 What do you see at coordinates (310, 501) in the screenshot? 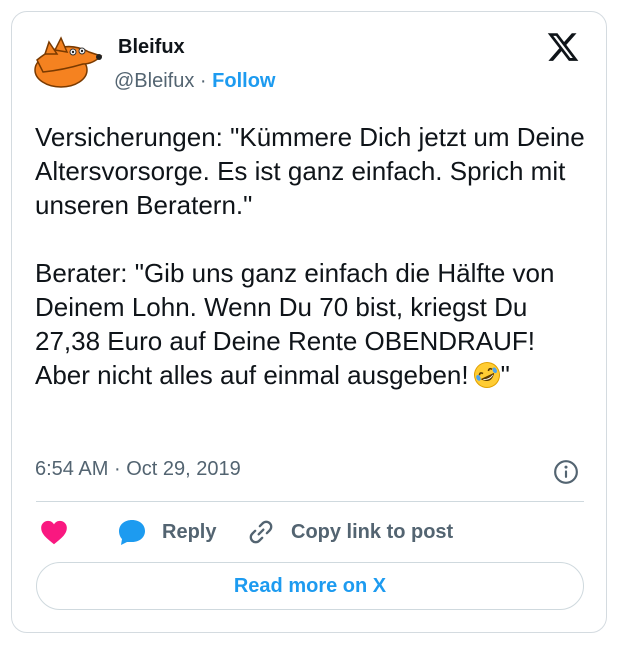
I see `divider` at bounding box center [310, 501].